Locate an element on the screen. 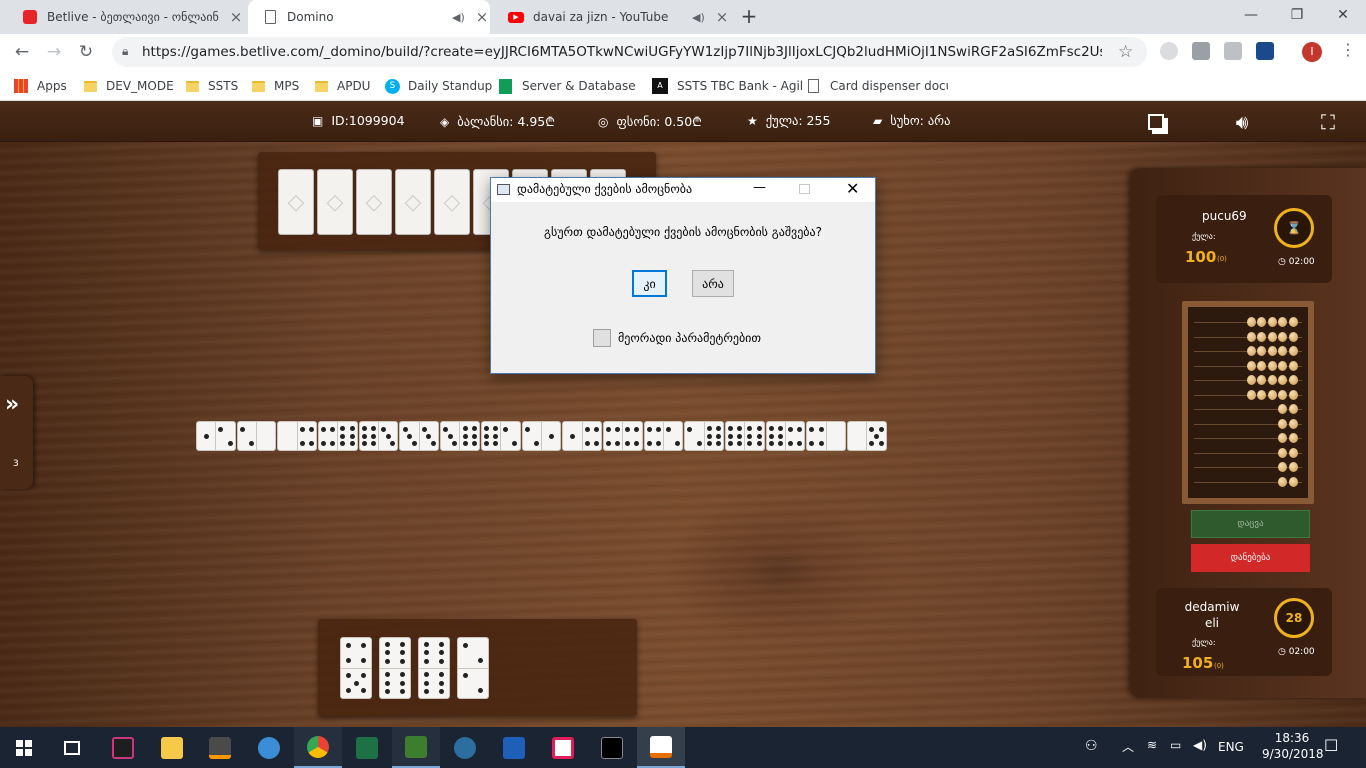 The height and width of the screenshot is (768, 1366). tab-betlive: Betlive - ბეთლაივი - ონლაინ × is located at coordinates (126, 17).